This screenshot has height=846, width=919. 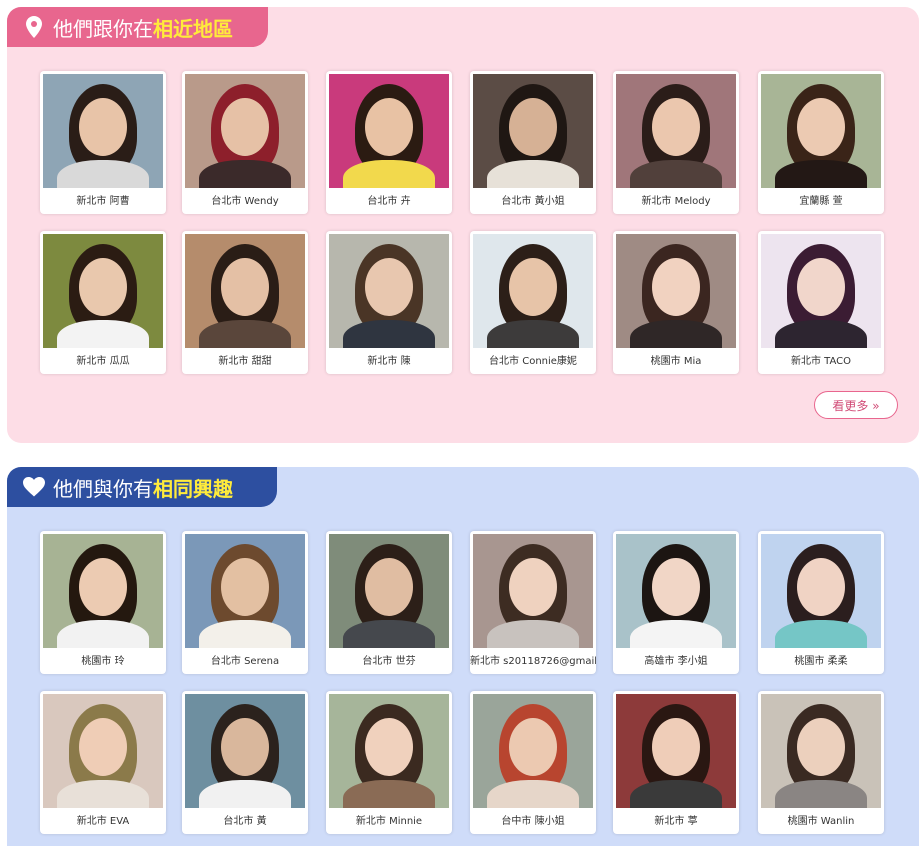 I want to click on profile-caption: 桃園市 Mia, so click(x=676, y=361).